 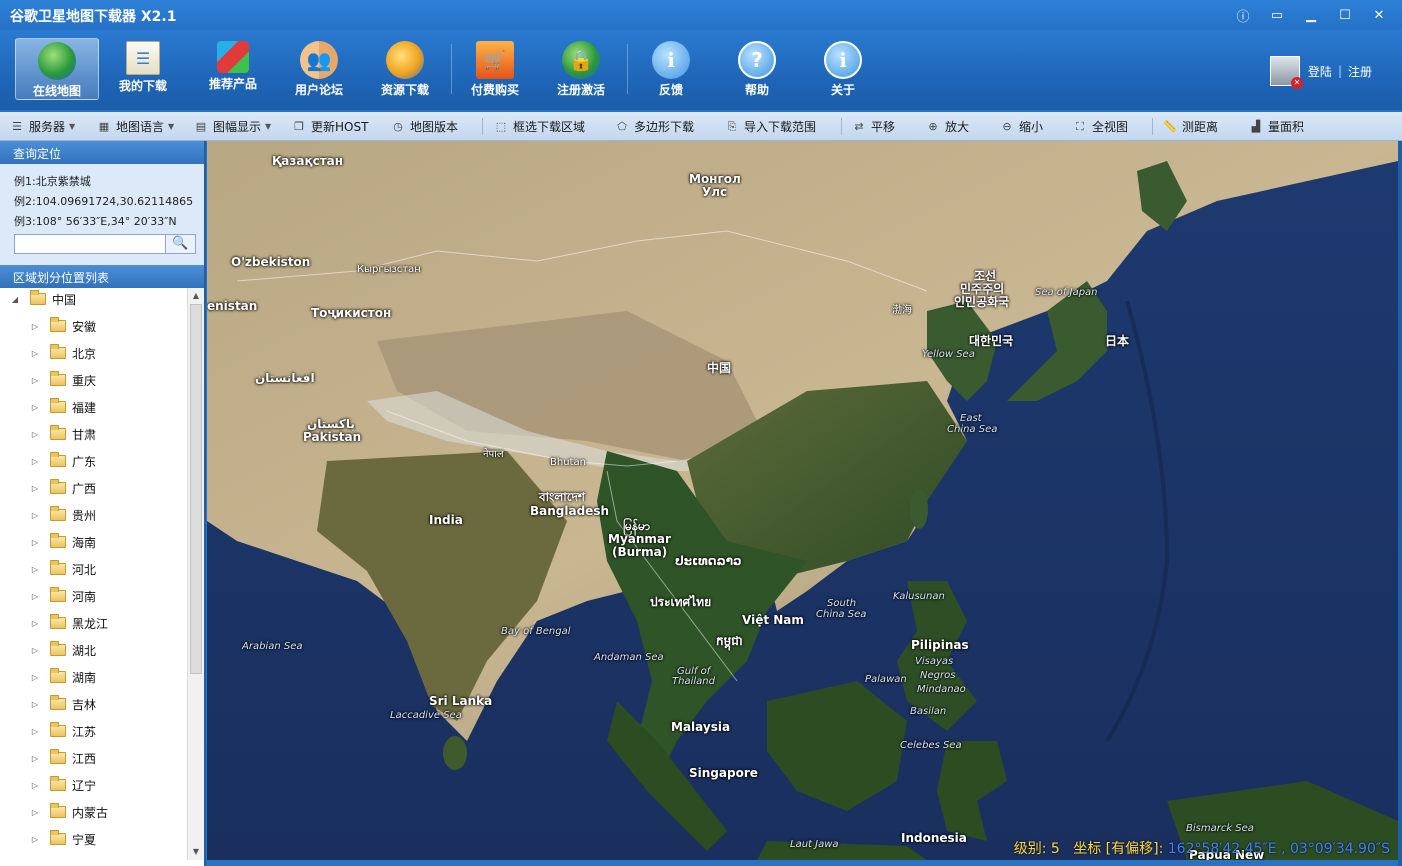 What do you see at coordinates (52, 181) in the screenshot?
I see `query-example-1: 例1:北京紫禁城` at bounding box center [52, 181].